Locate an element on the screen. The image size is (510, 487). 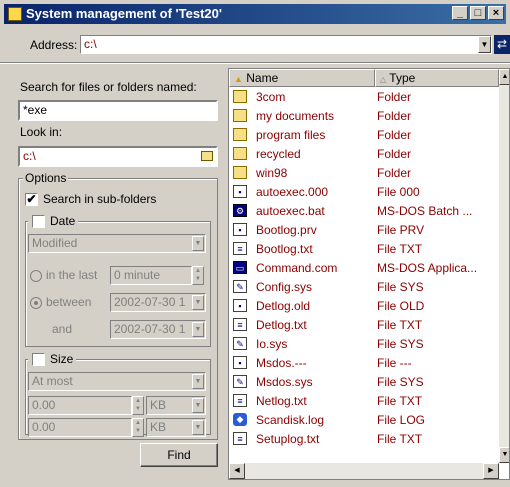
list-item: program files Folder is located at coordinates (364, 135).